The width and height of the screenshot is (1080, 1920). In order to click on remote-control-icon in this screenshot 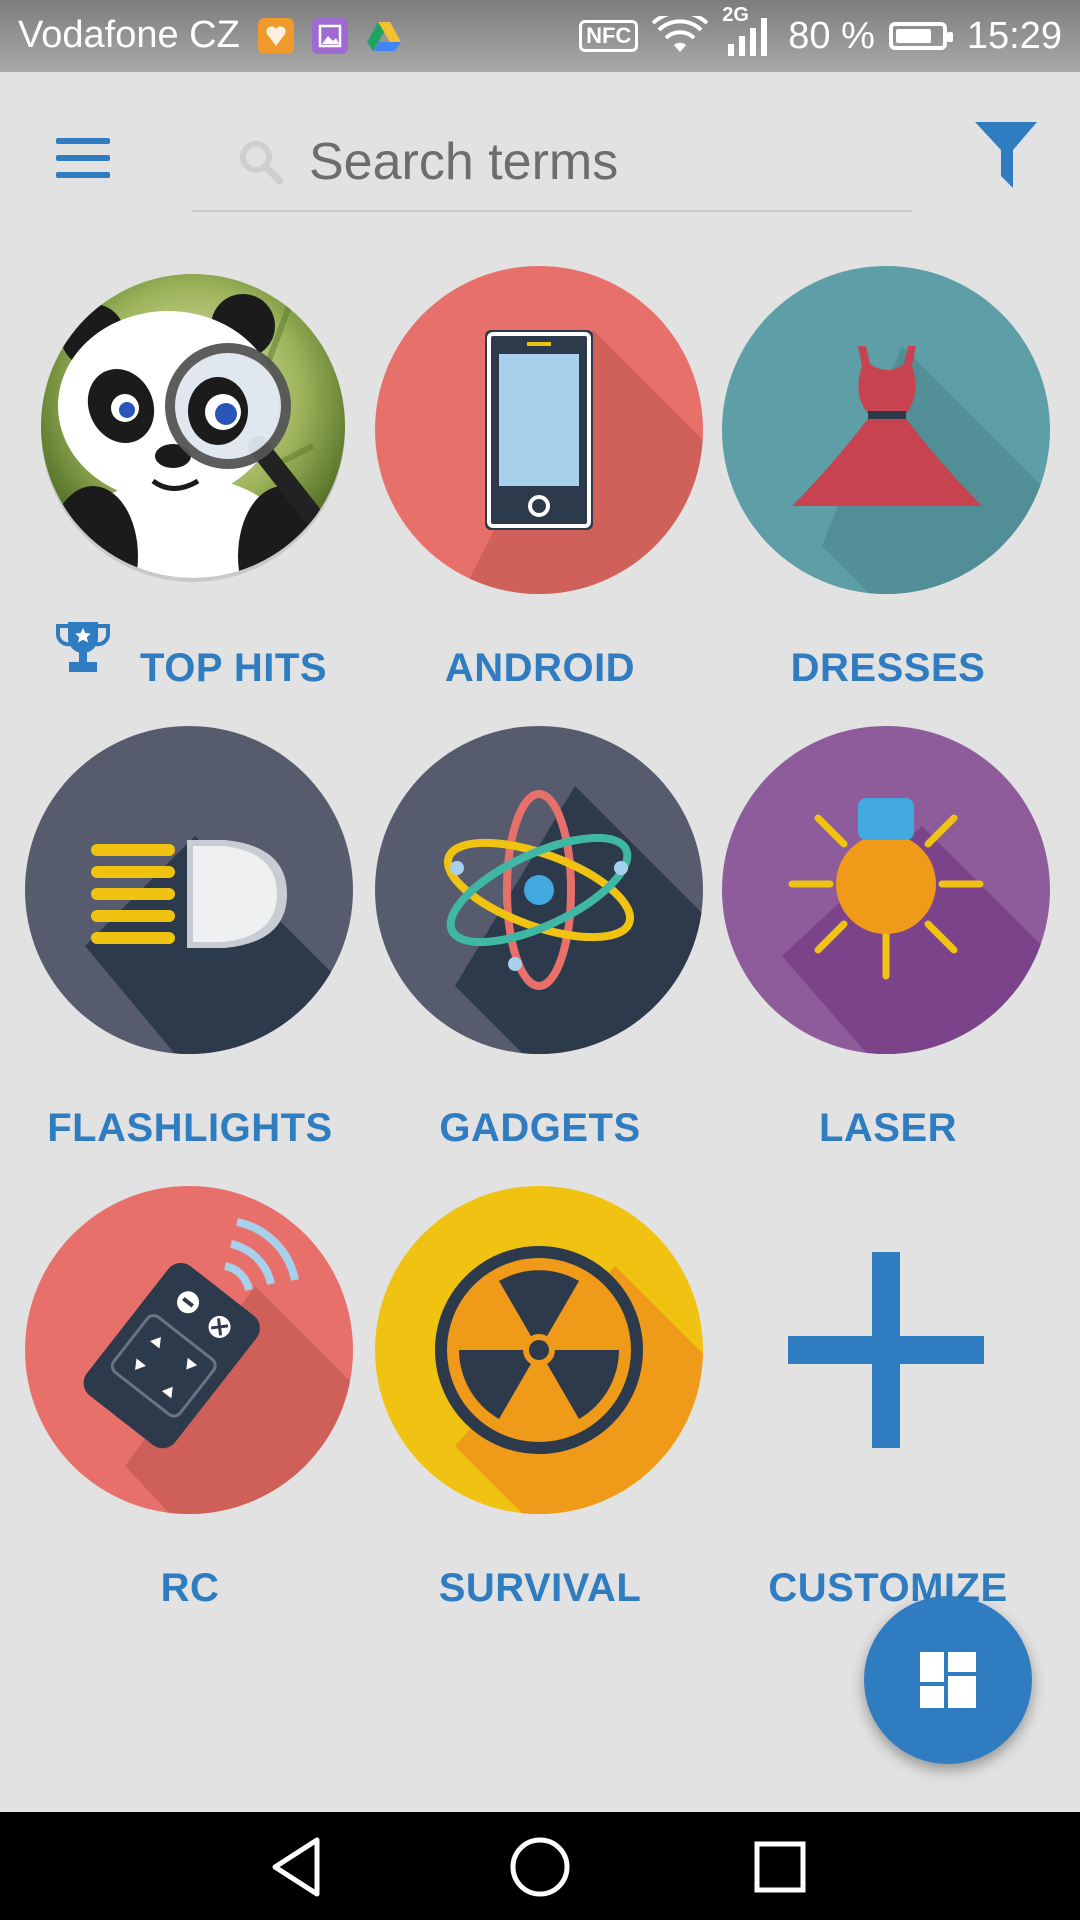, I will do `click(189, 1350)`.